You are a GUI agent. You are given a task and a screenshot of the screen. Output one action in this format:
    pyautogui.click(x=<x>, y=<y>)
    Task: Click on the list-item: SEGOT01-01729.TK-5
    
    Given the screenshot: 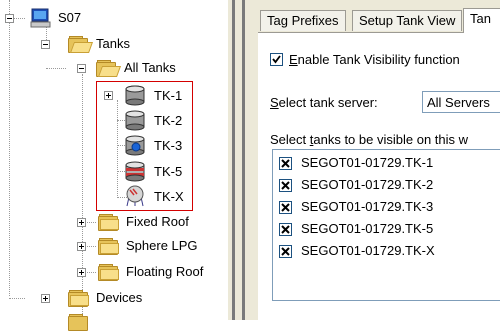 What is the action you would take?
    pyautogui.click(x=389, y=230)
    